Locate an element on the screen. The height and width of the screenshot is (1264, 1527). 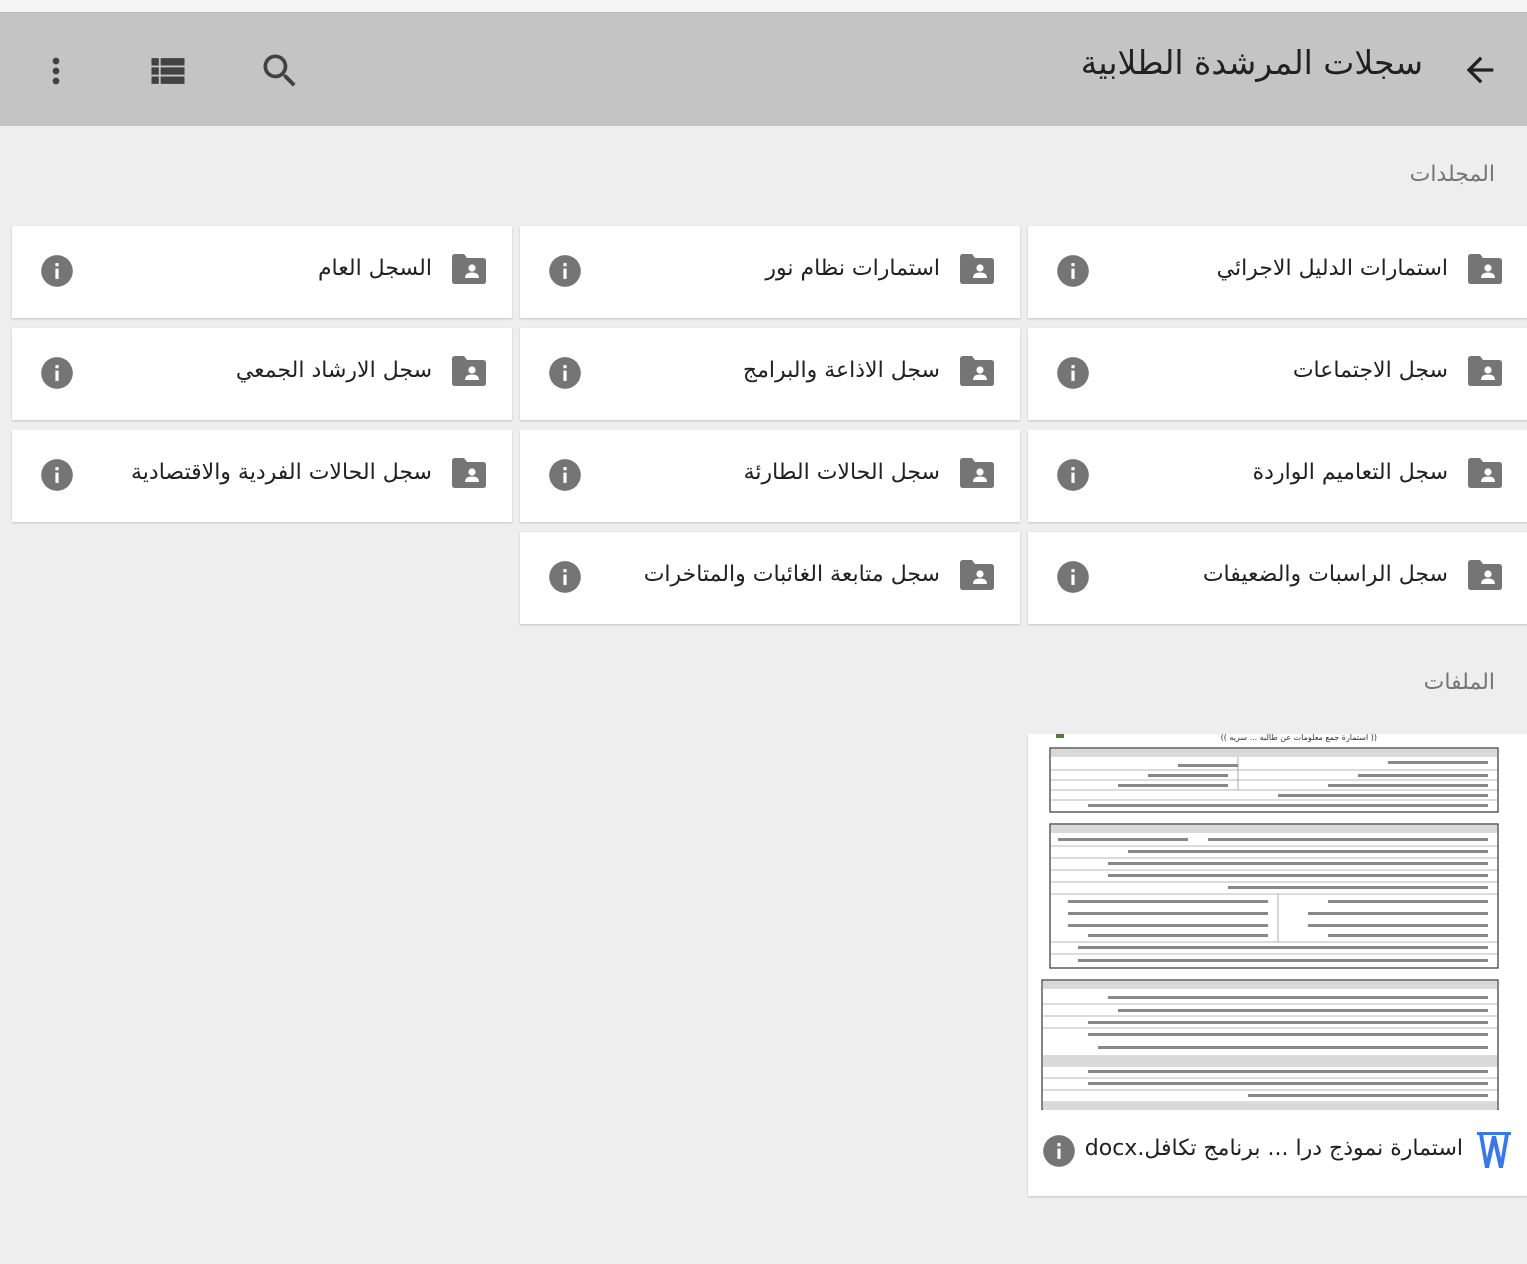
files-section-label: الملفات is located at coordinates (1459, 682).